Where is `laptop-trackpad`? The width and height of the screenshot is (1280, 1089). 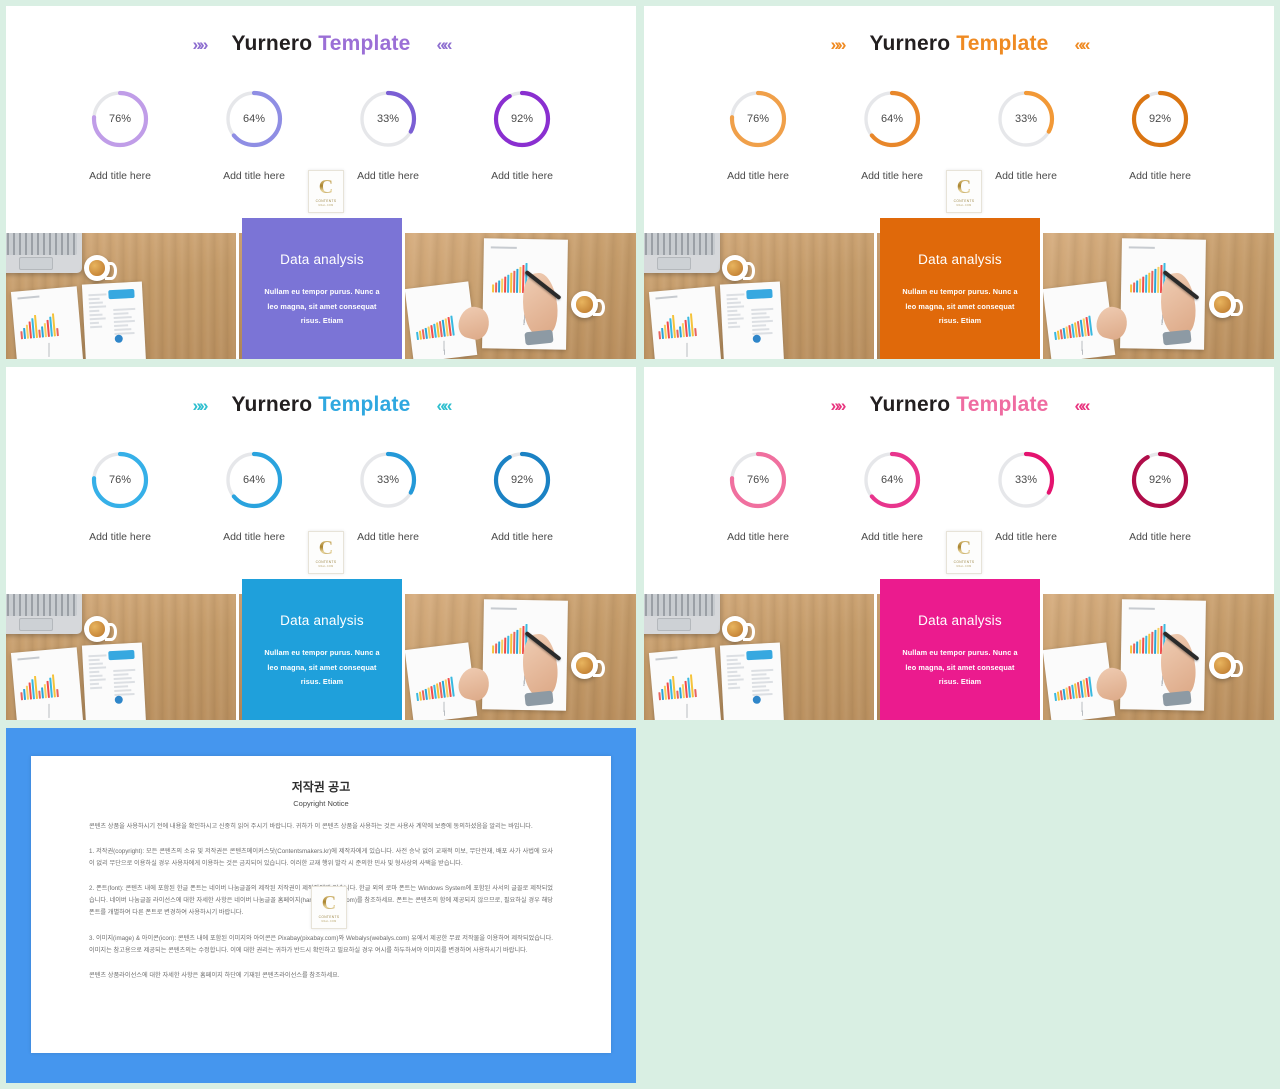 laptop-trackpad is located at coordinates (674, 263).